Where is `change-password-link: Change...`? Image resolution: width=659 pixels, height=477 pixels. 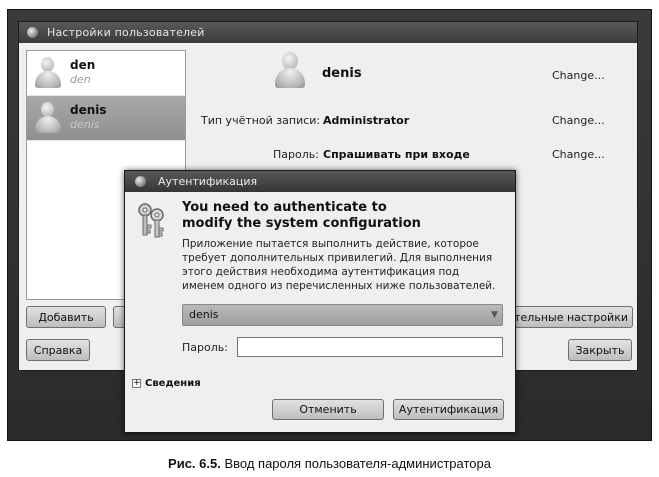 change-password-link: Change... is located at coordinates (578, 154).